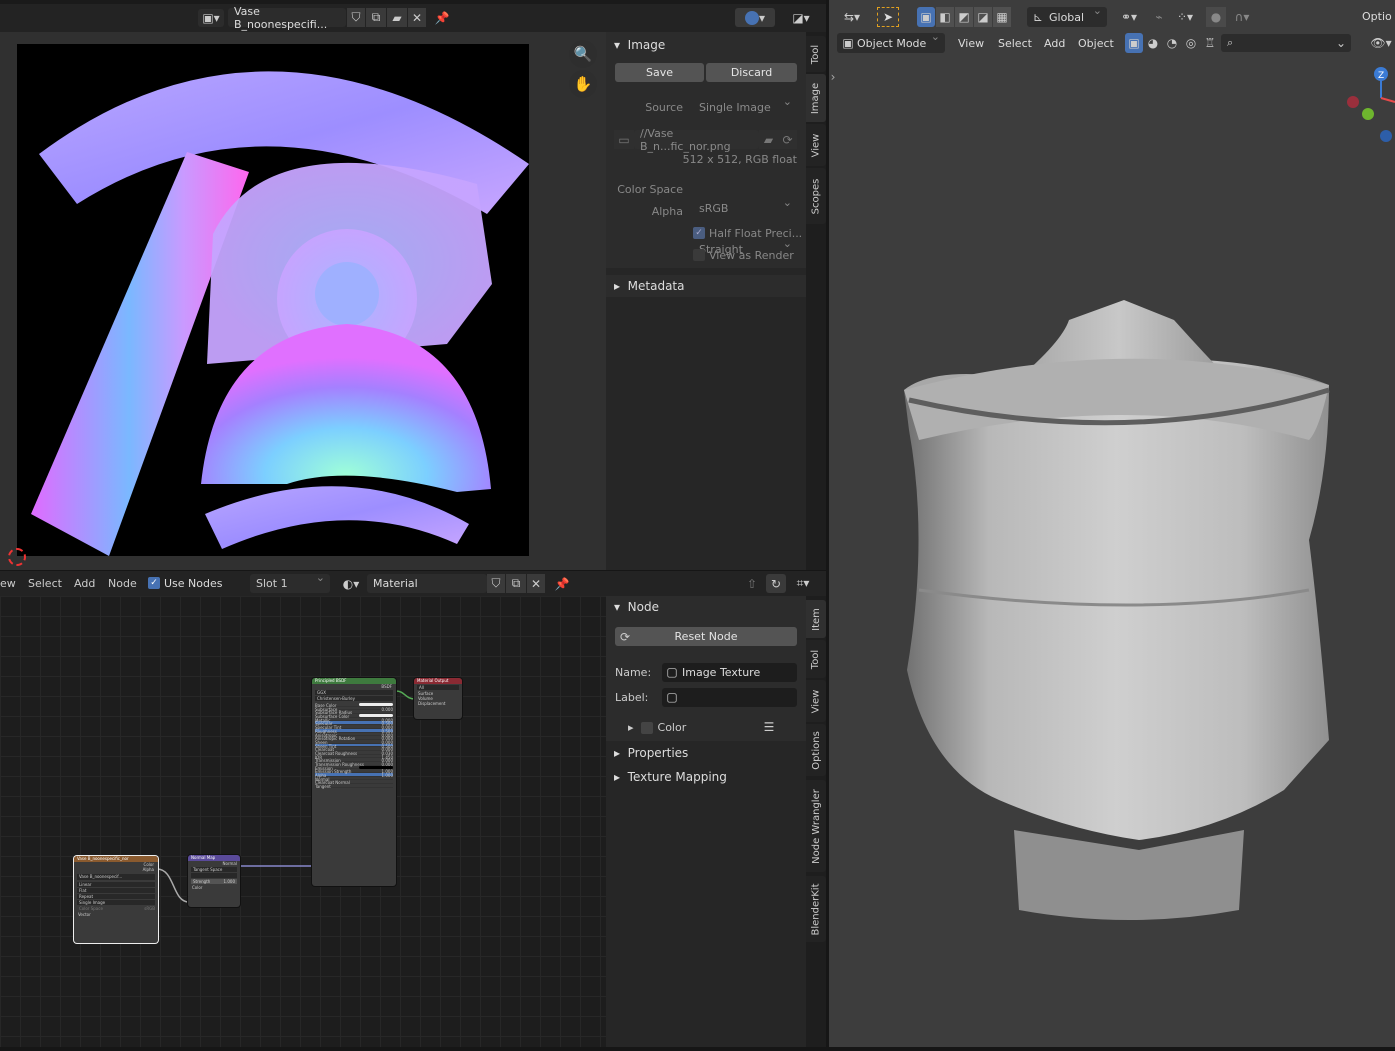 The width and height of the screenshot is (1395, 1051). Describe the element at coordinates (351, 583) in the screenshot. I see `material-sphere-icon: ◐▾` at that location.